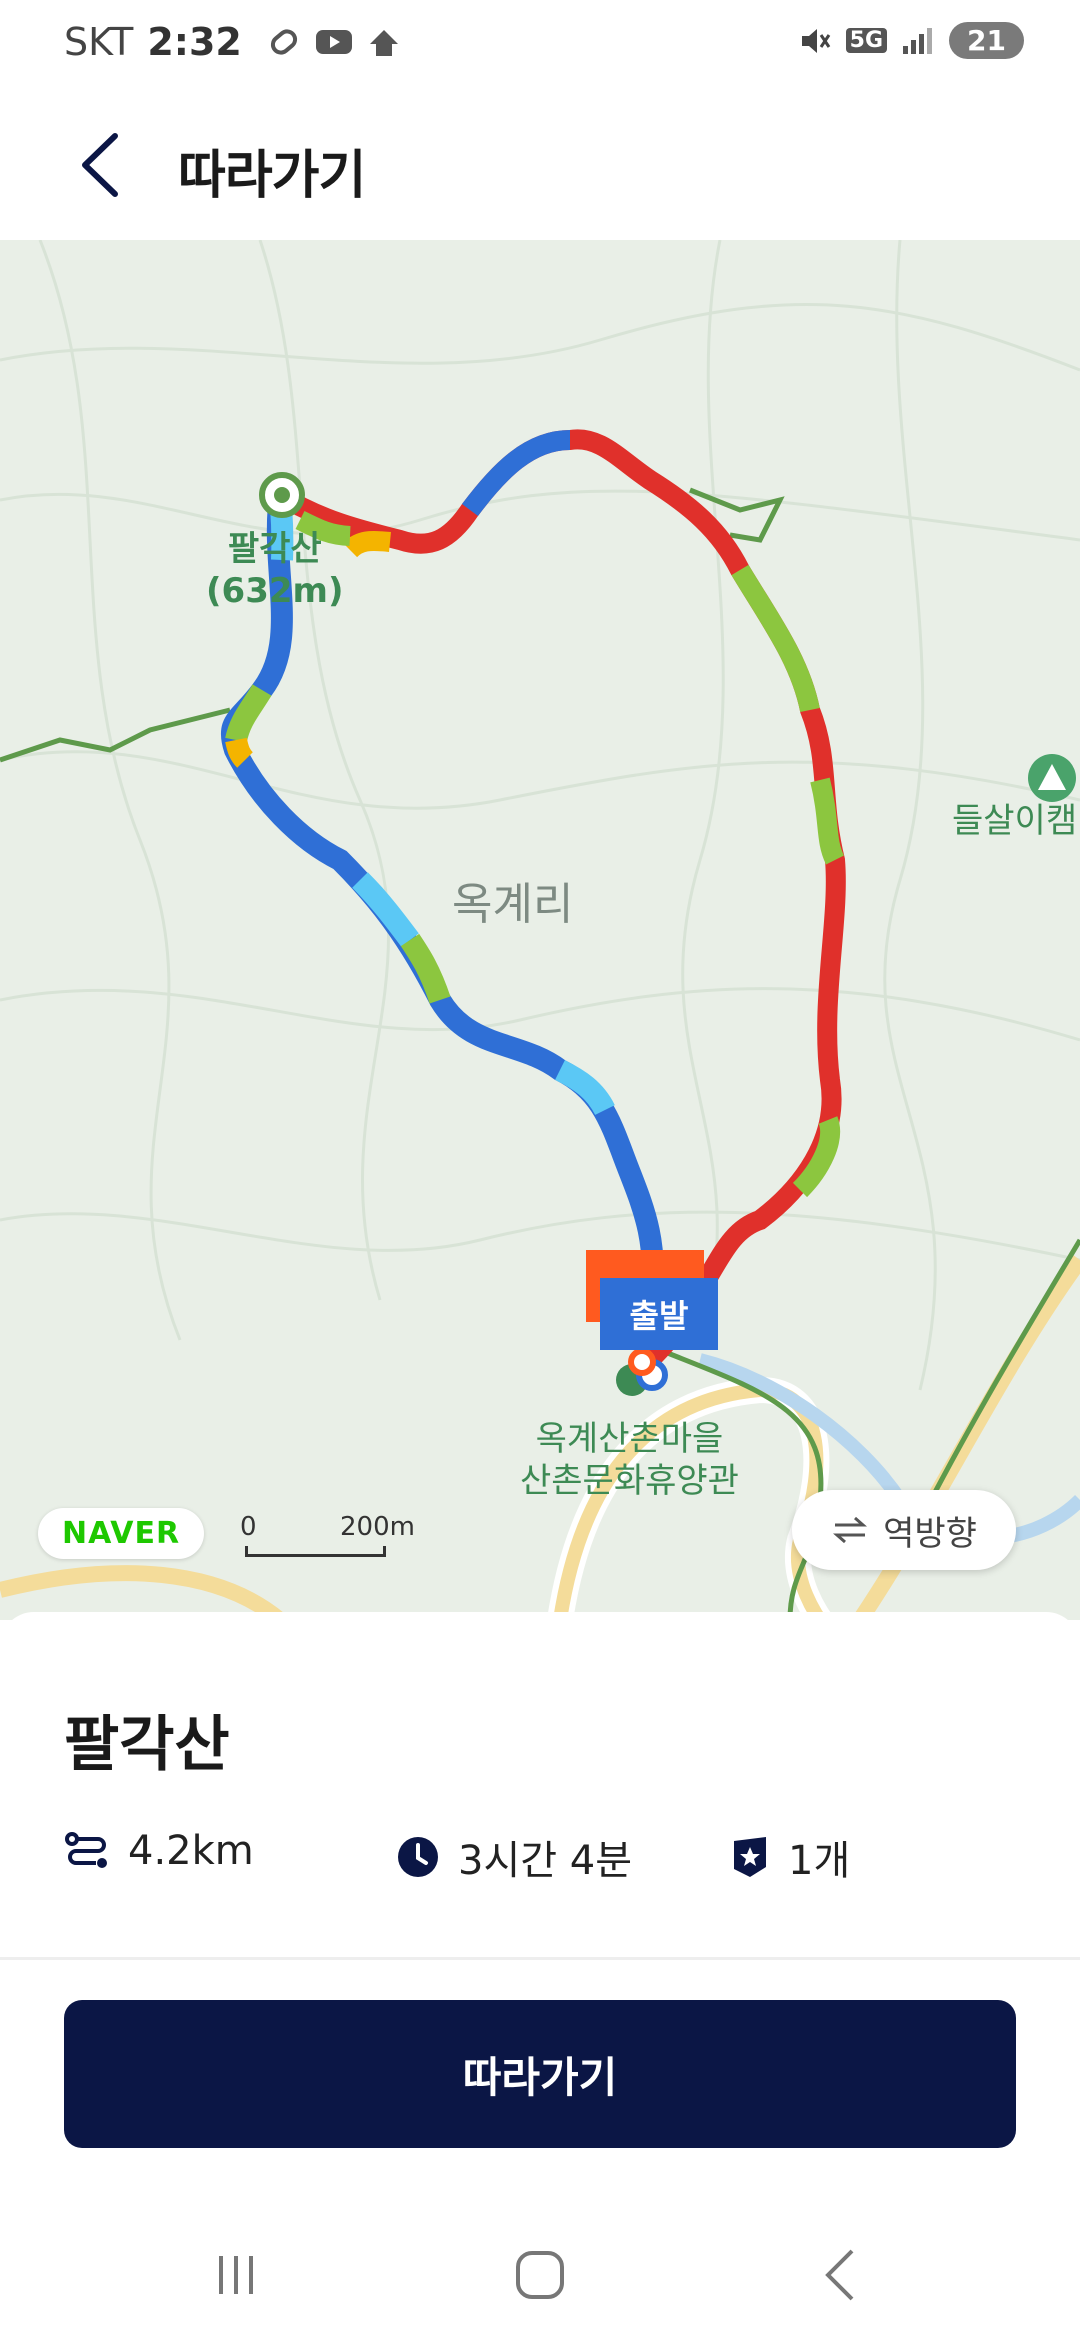 The image size is (1080, 2340). Describe the element at coordinates (333, 42) in the screenshot. I see `youtube-icon` at that location.